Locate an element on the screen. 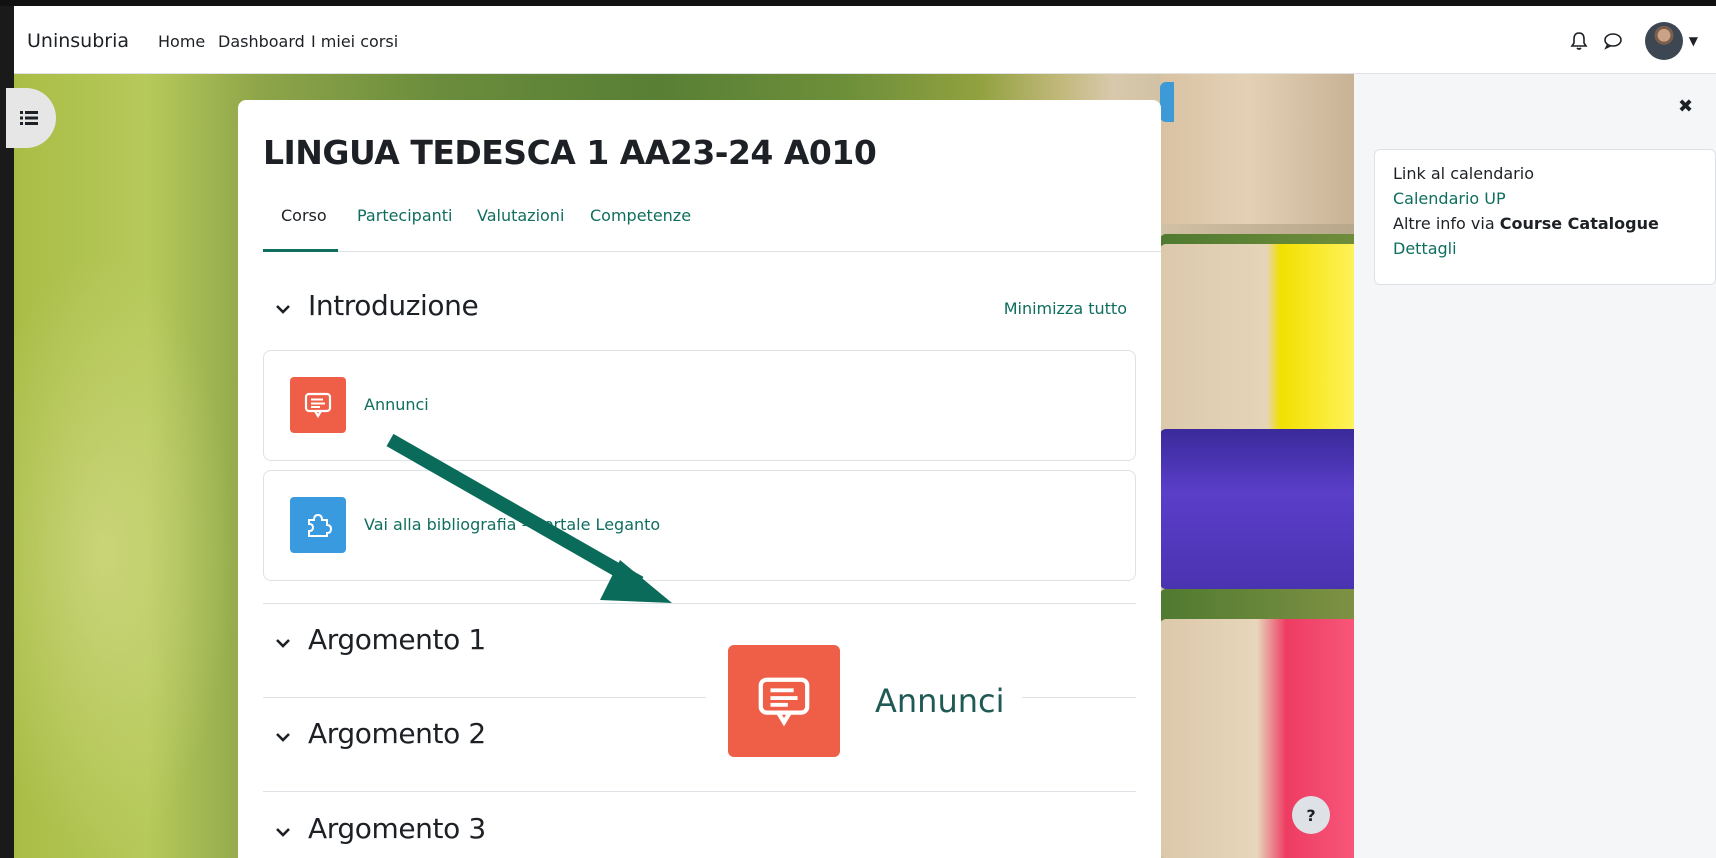 This screenshot has height=858, width=1716. block-line-info: Altre info via Course Catalogue is located at coordinates (1526, 223).